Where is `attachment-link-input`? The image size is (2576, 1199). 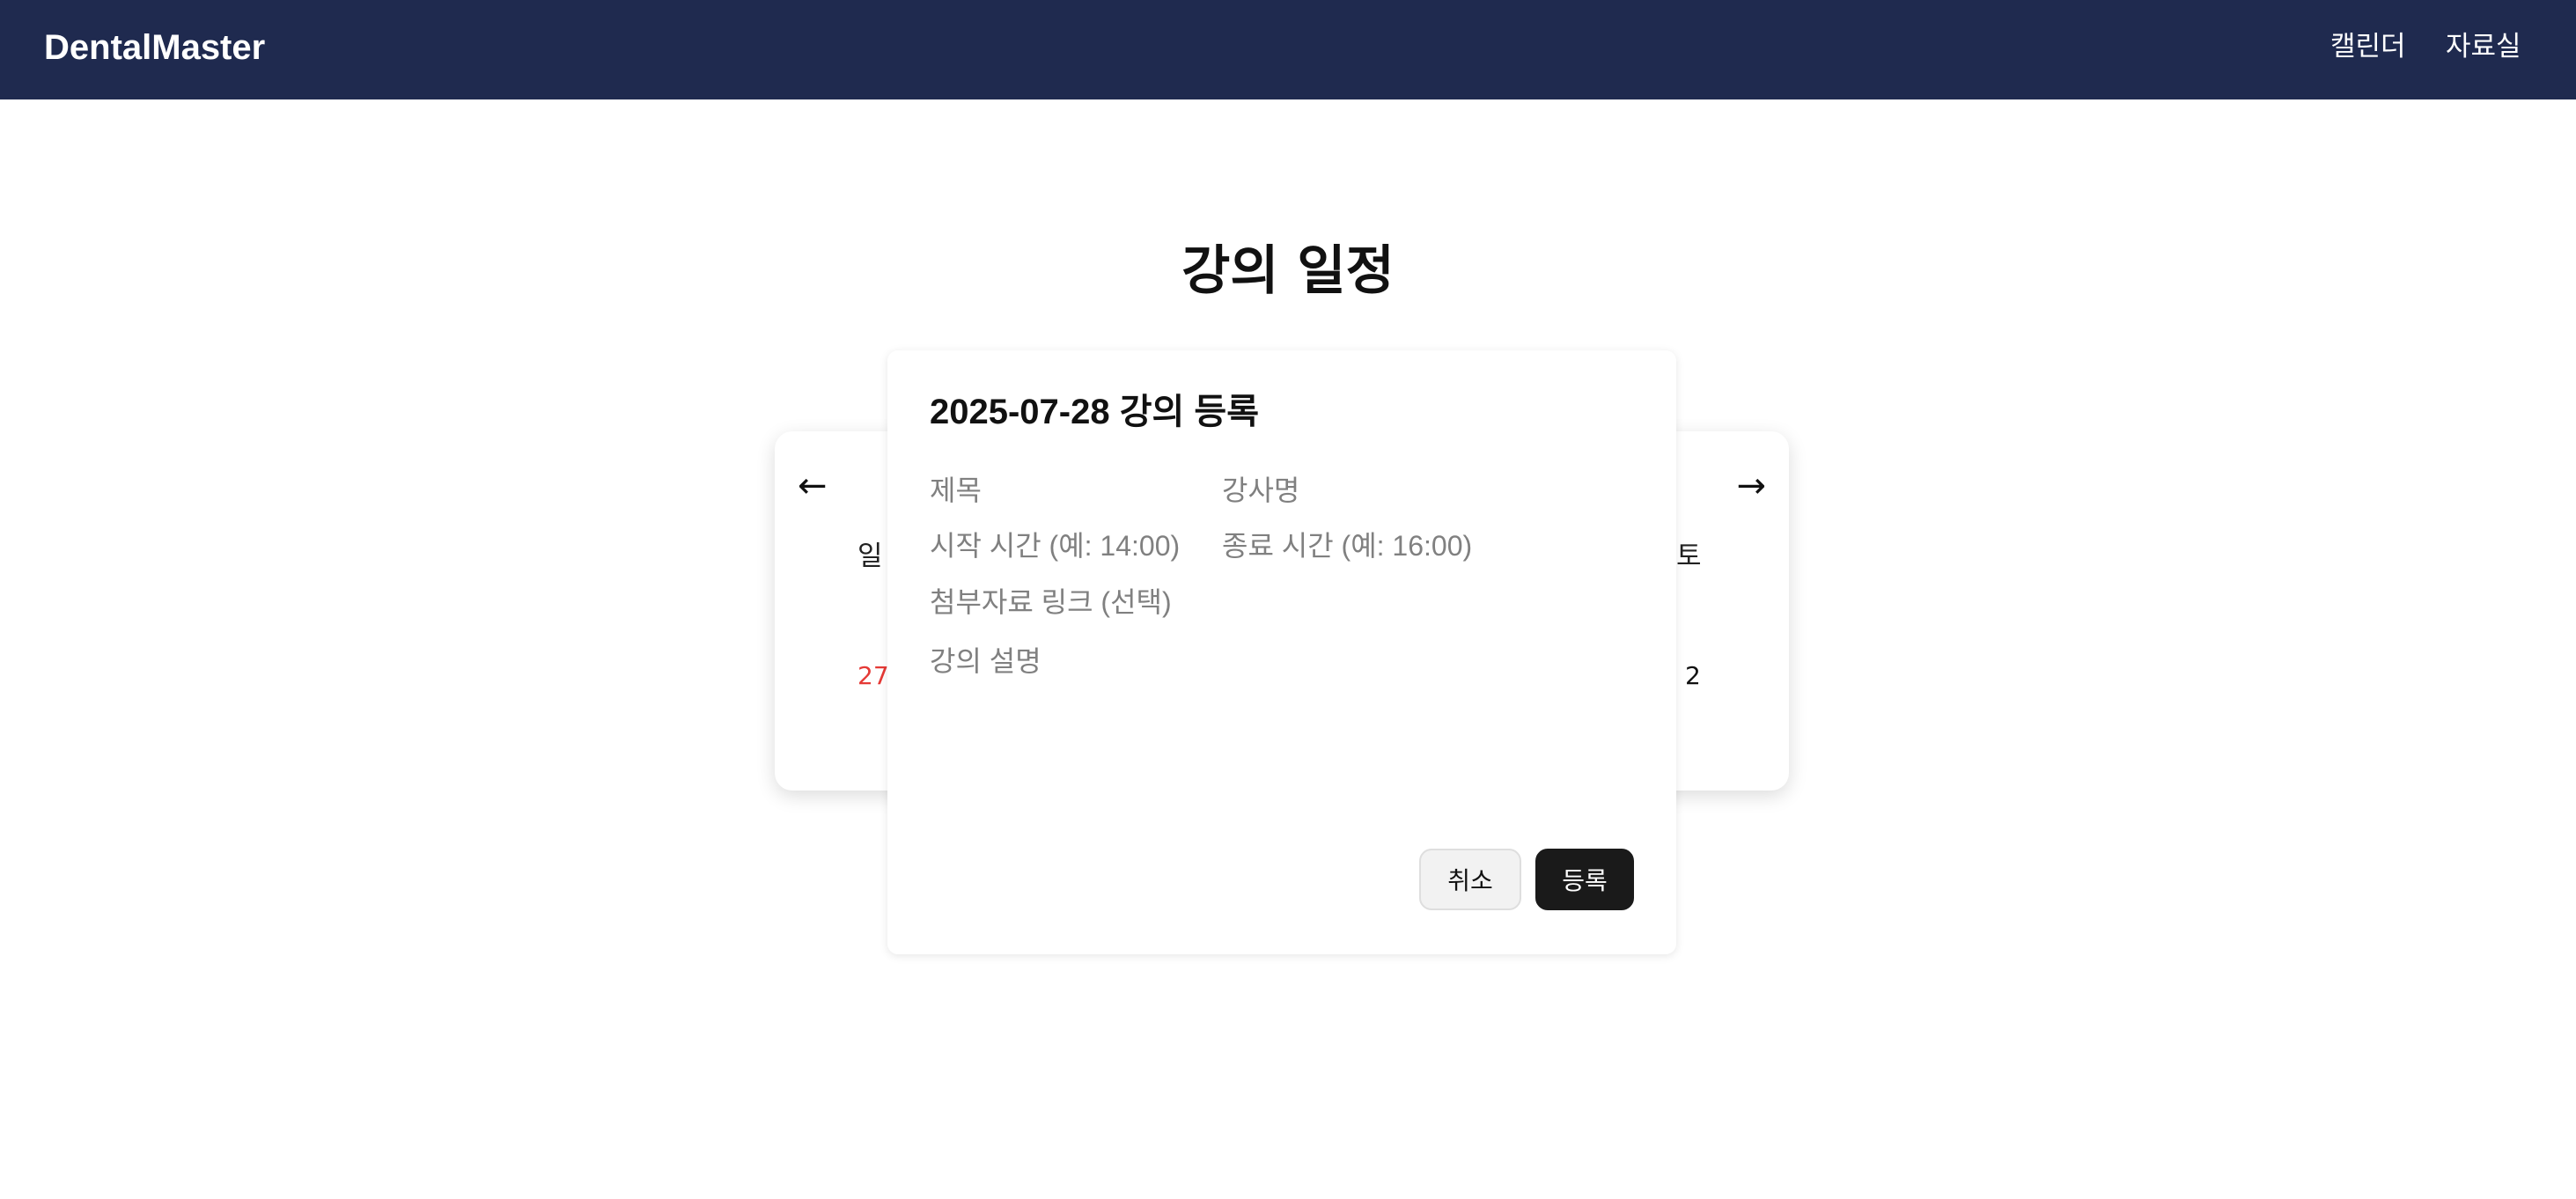 attachment-link-input is located at coordinates (1278, 602).